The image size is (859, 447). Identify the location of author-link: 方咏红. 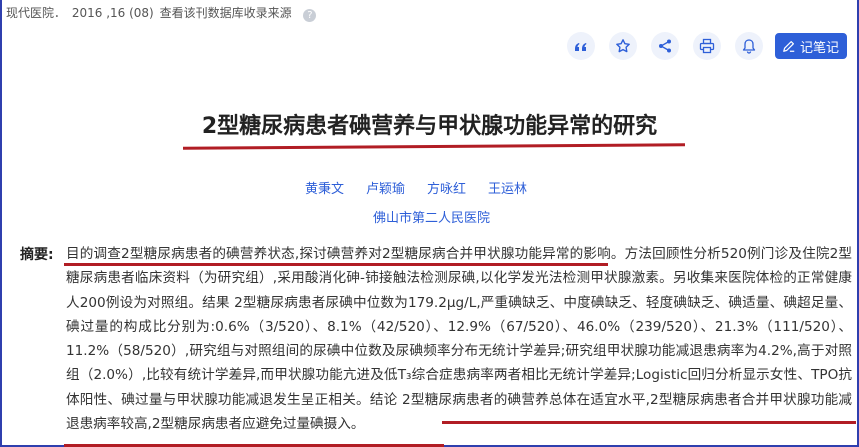
(446, 187).